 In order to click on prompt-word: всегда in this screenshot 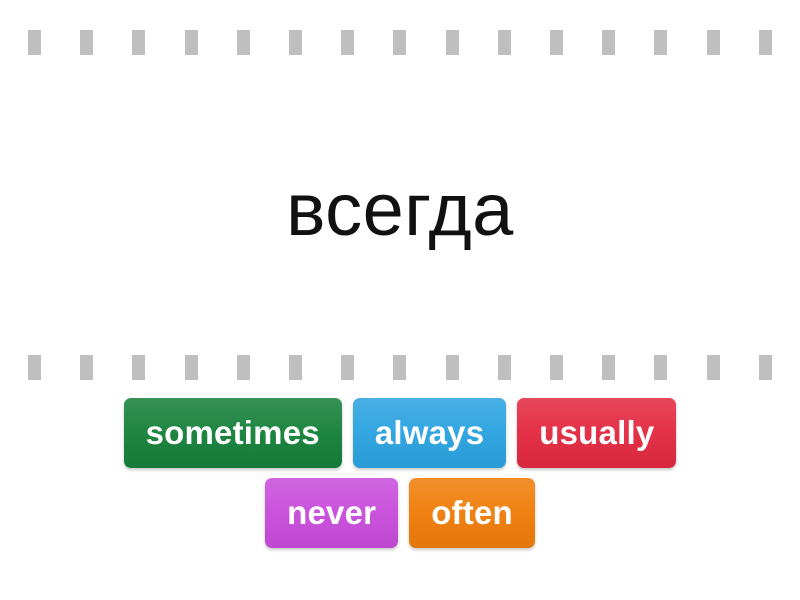, I will do `click(400, 210)`.